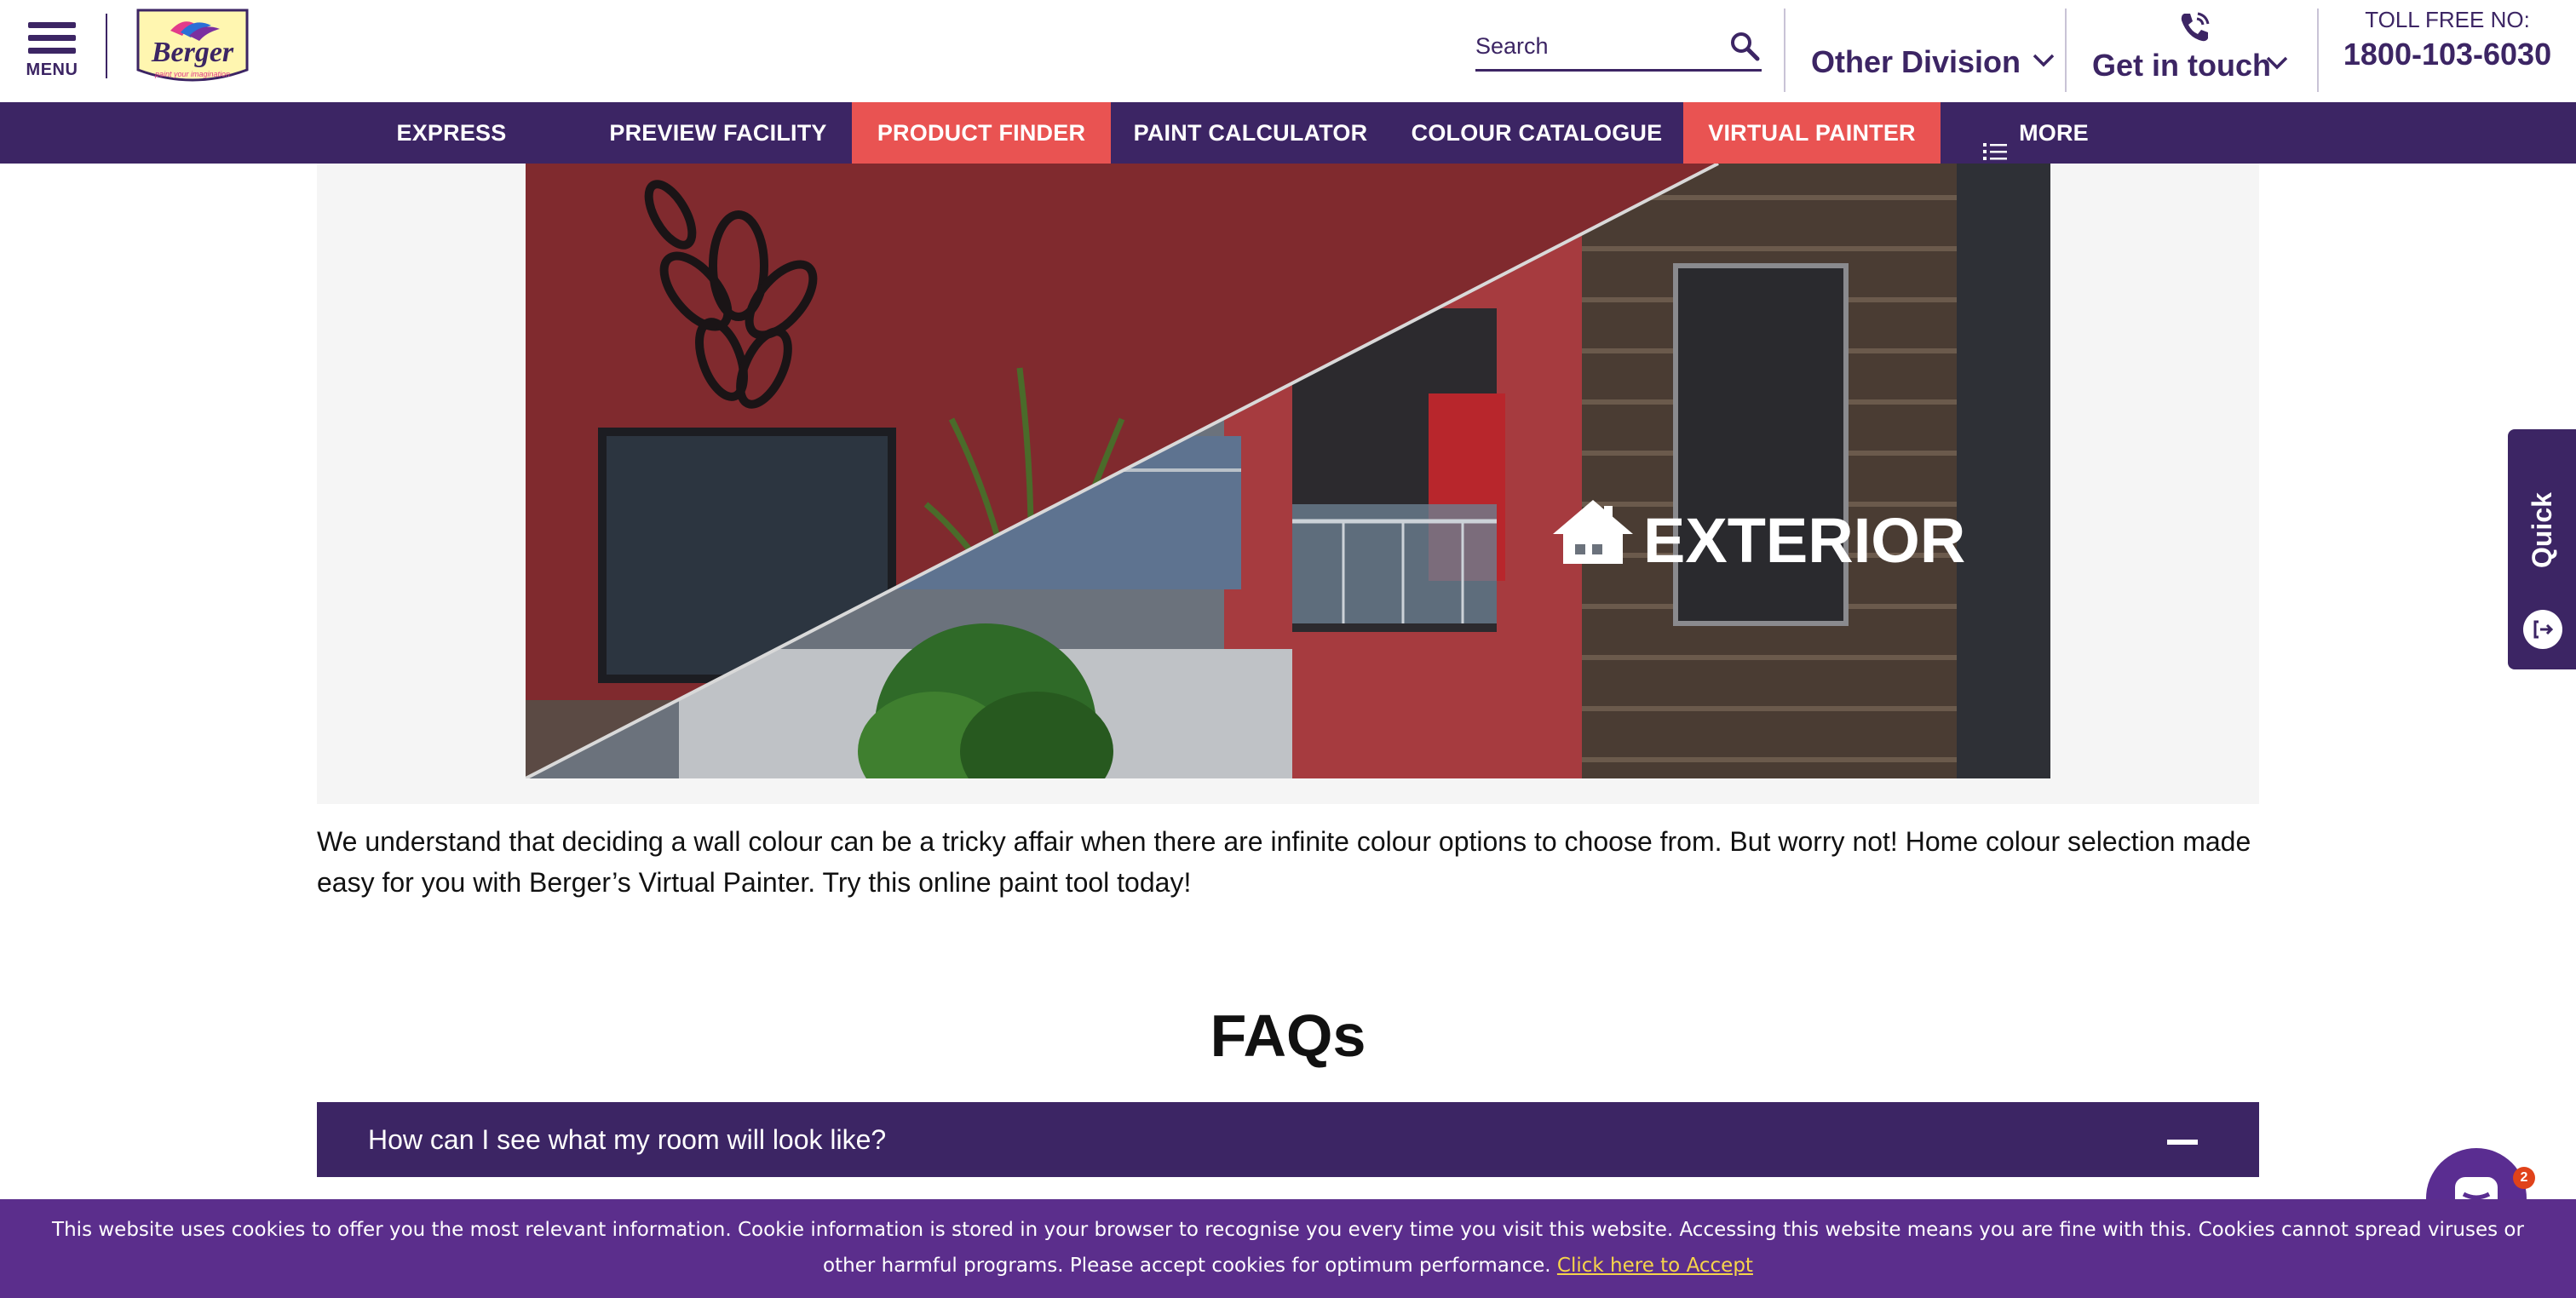 Image resolution: width=2576 pixels, height=1298 pixels. Describe the element at coordinates (1812, 138) in the screenshot. I see `nav-virtual-painter: VIRTUAL PAINTER` at that location.